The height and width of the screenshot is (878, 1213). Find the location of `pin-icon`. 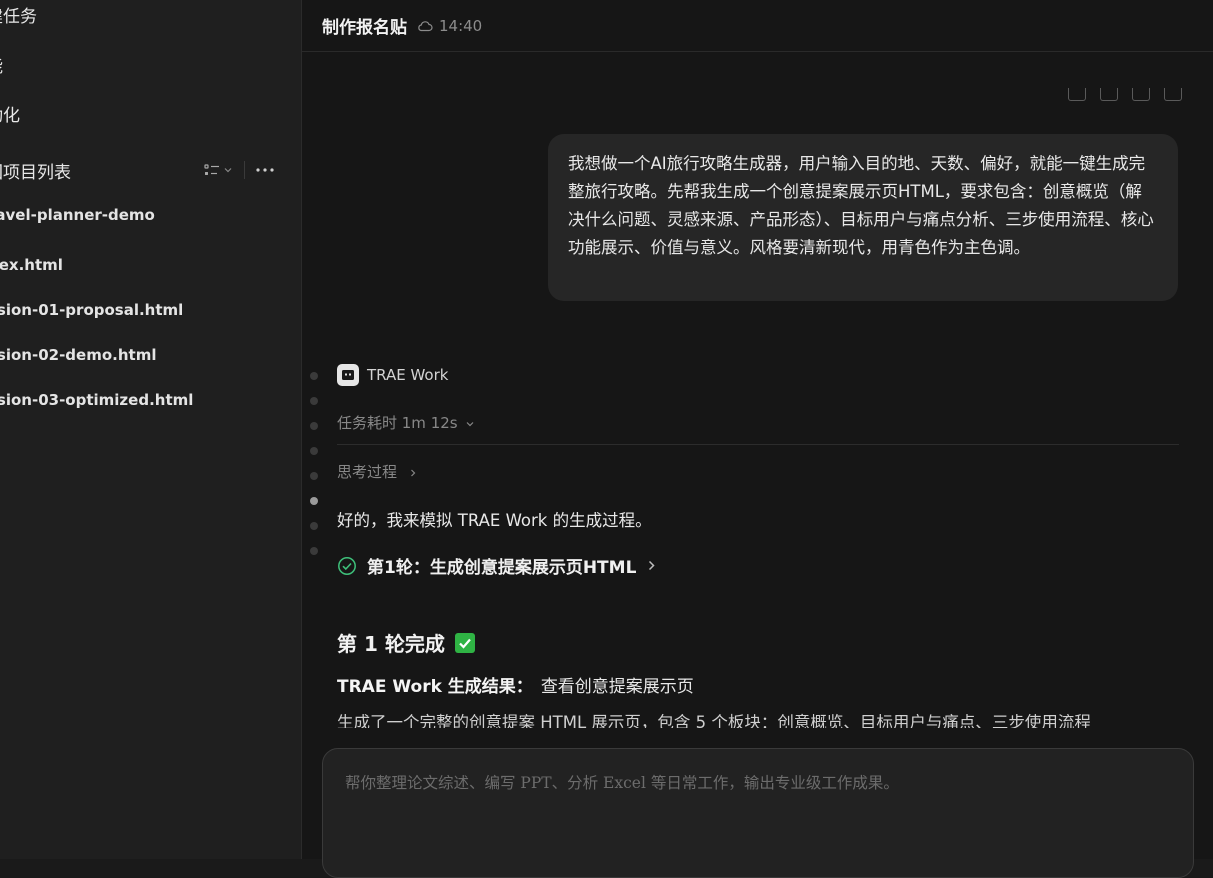

pin-icon is located at coordinates (1109, 94).